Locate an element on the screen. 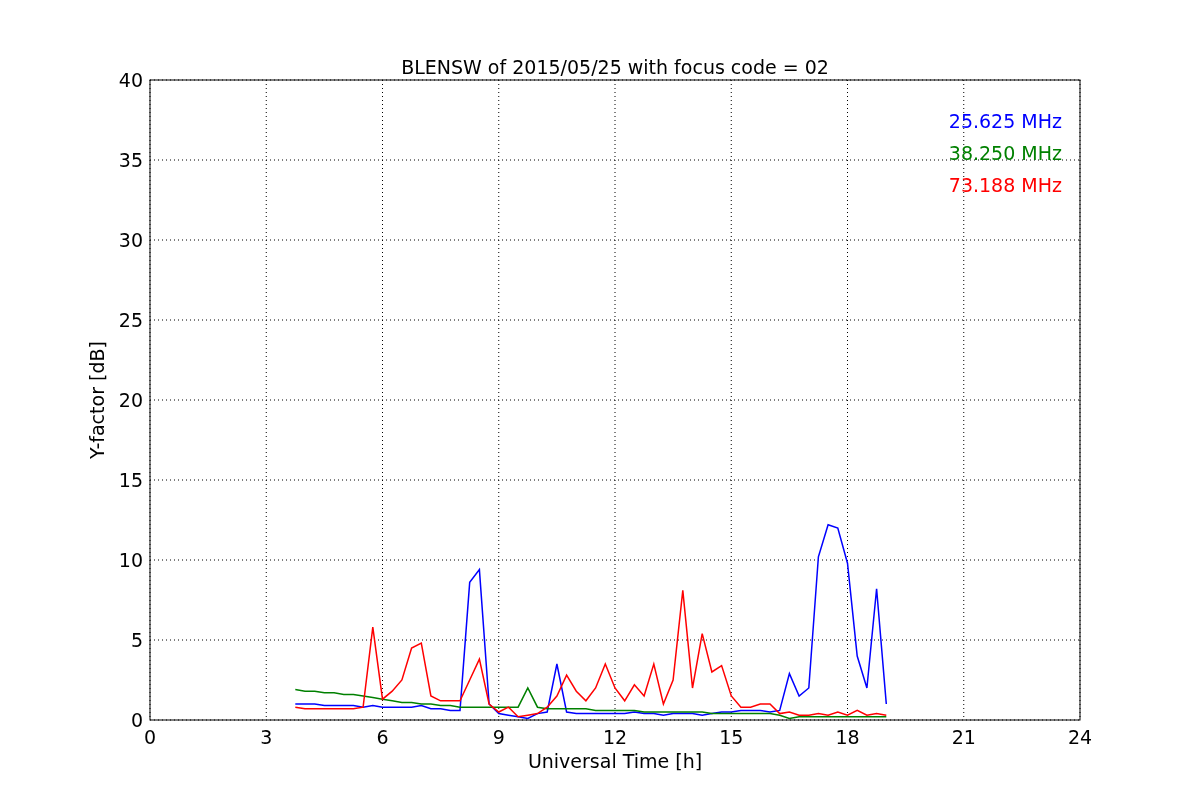 This screenshot has width=1200, height=800. legend-label: 25.625 MHz is located at coordinates (1005, 121).